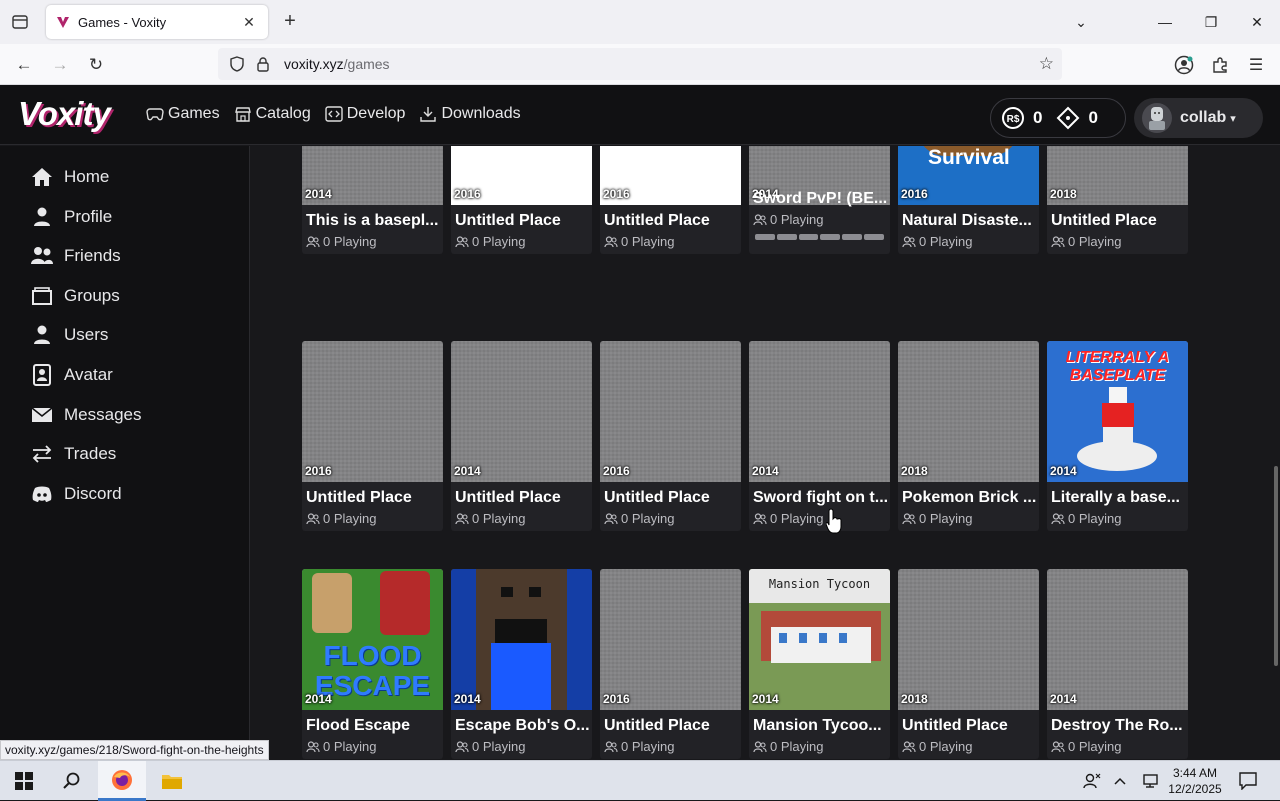 Image resolution: width=1280 pixels, height=801 pixels. What do you see at coordinates (64, 114) in the screenshot?
I see `voxity-logo: Voxity` at bounding box center [64, 114].